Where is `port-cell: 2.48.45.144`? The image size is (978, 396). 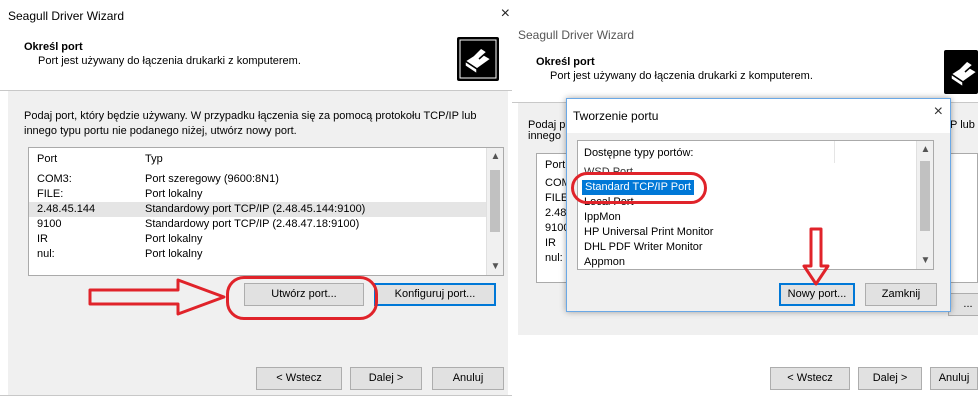 port-cell: 2.48.45.144 is located at coordinates (66, 209).